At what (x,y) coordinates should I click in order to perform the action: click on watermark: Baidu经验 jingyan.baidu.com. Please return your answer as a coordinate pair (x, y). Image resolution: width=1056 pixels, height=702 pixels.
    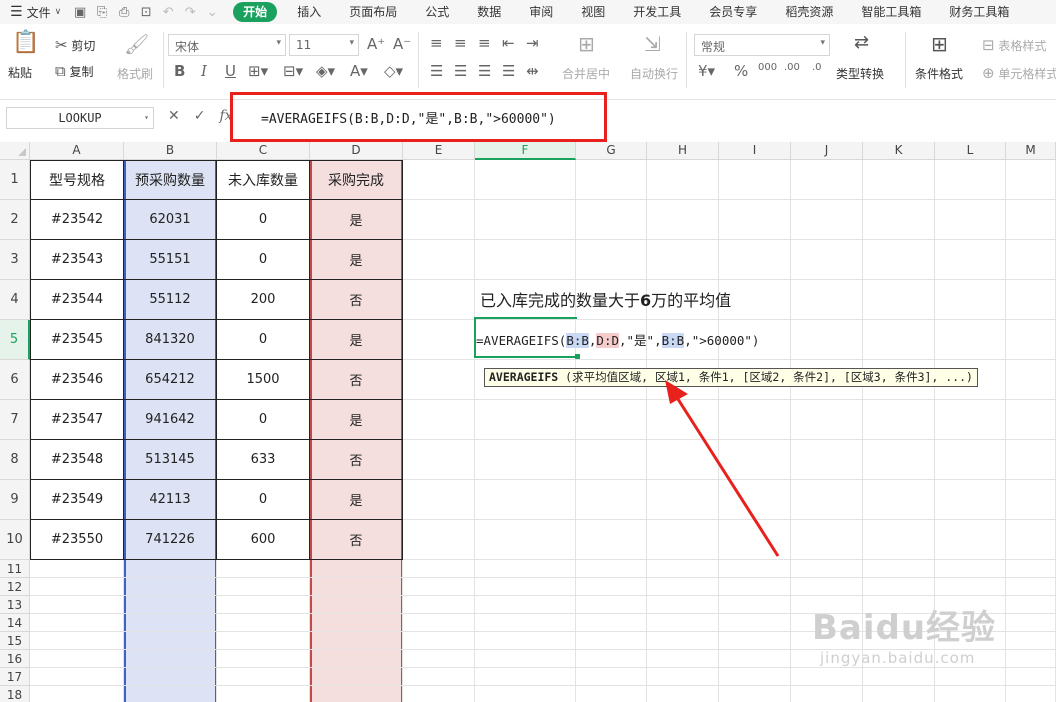
    Looking at the image, I should click on (907, 635).